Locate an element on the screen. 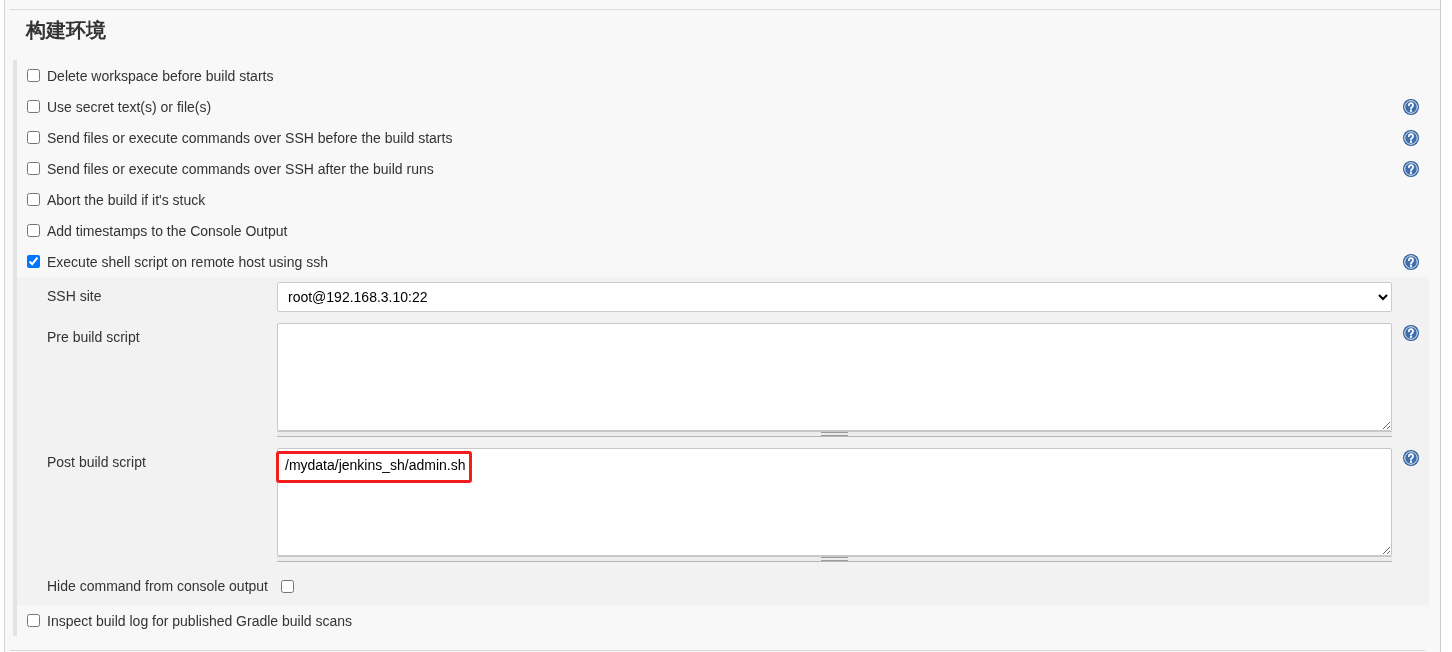 The height and width of the screenshot is (652, 1452). section-title: 构建环境 is located at coordinates (66, 30).